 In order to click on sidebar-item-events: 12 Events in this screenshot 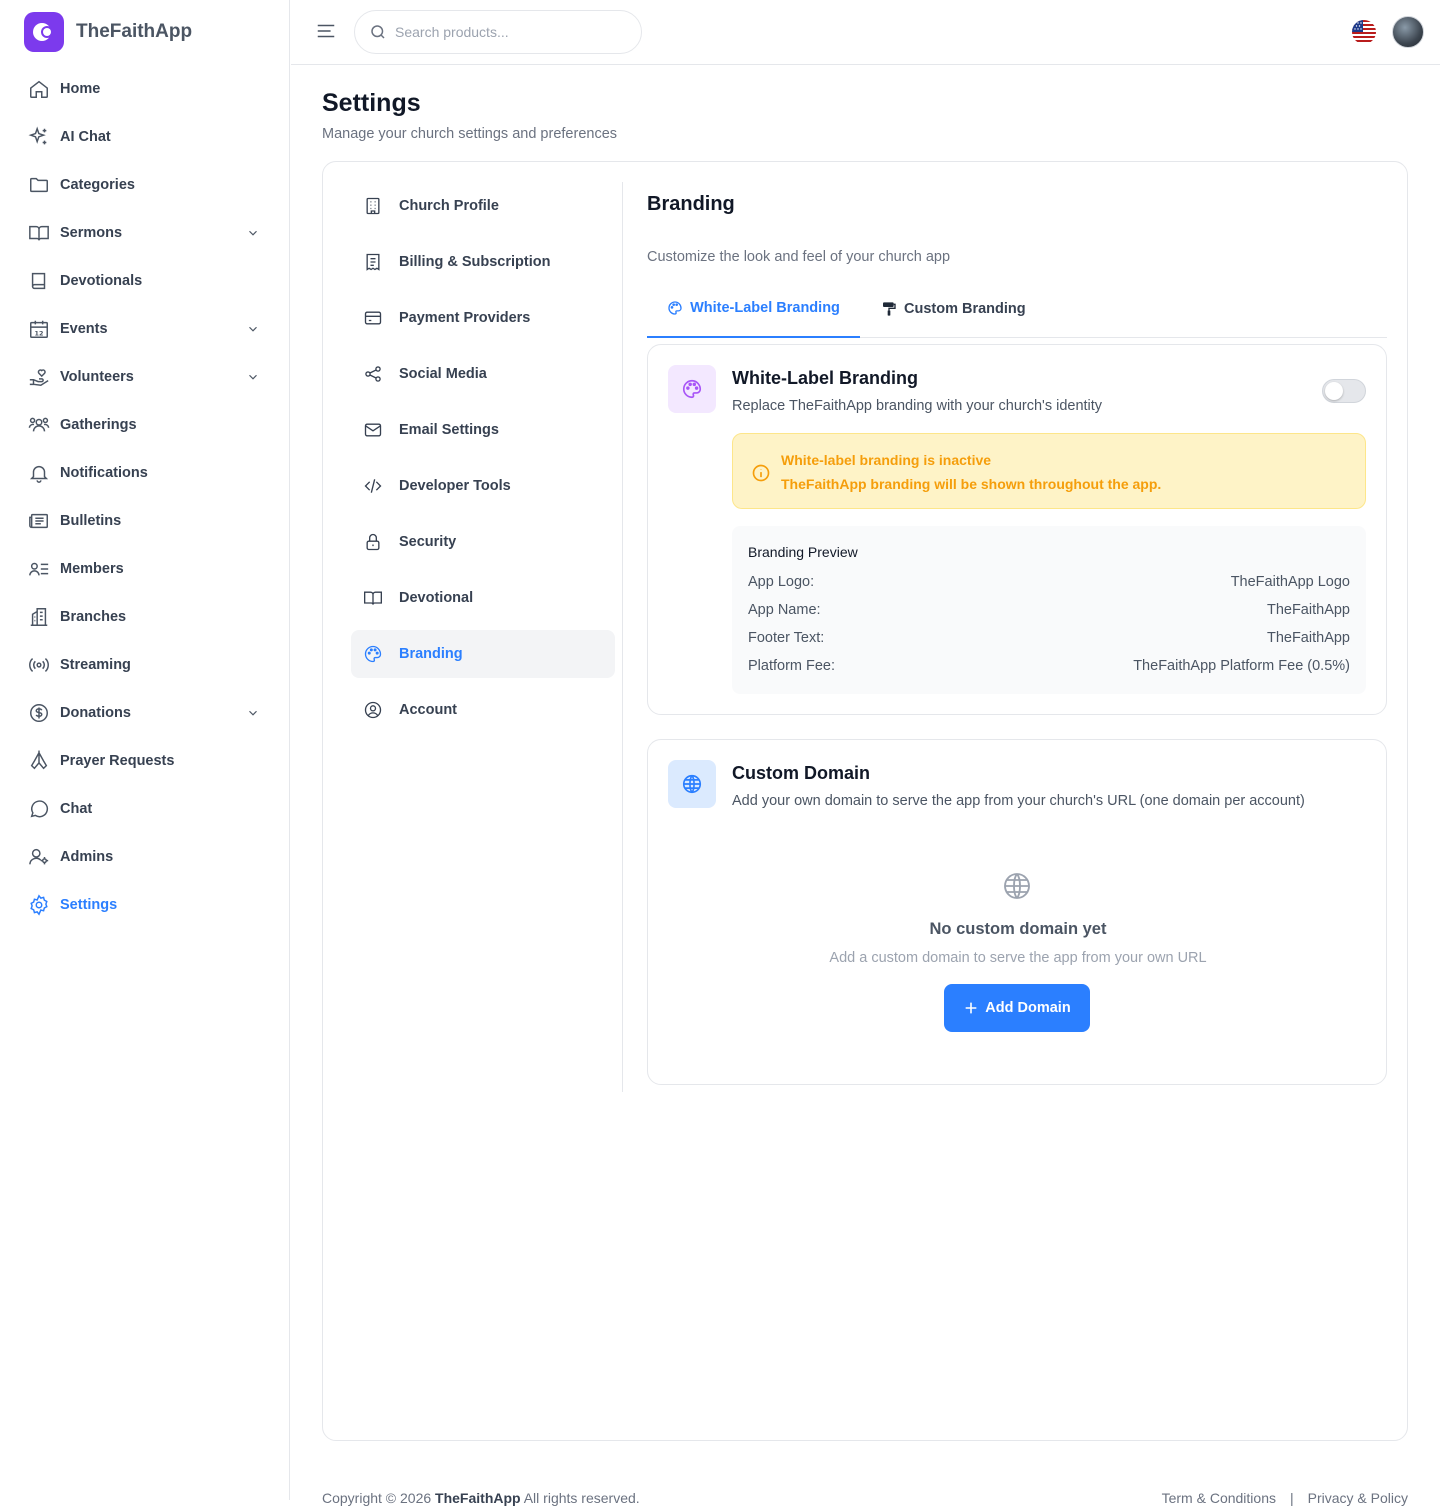, I will do `click(146, 329)`.